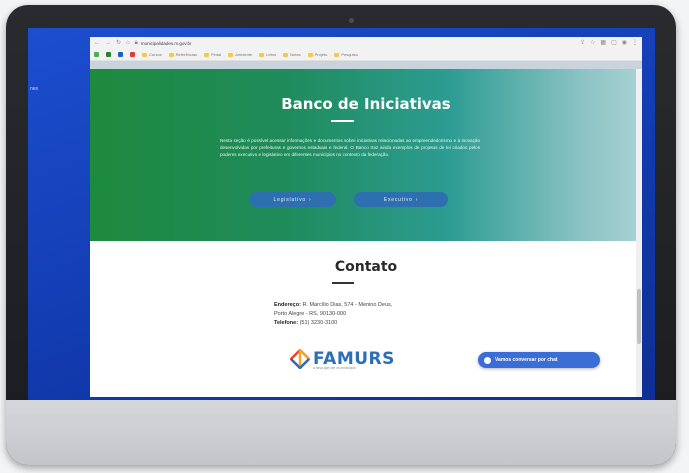 The image size is (689, 473). I want to click on endereco-label: Endereço:, so click(287, 305).